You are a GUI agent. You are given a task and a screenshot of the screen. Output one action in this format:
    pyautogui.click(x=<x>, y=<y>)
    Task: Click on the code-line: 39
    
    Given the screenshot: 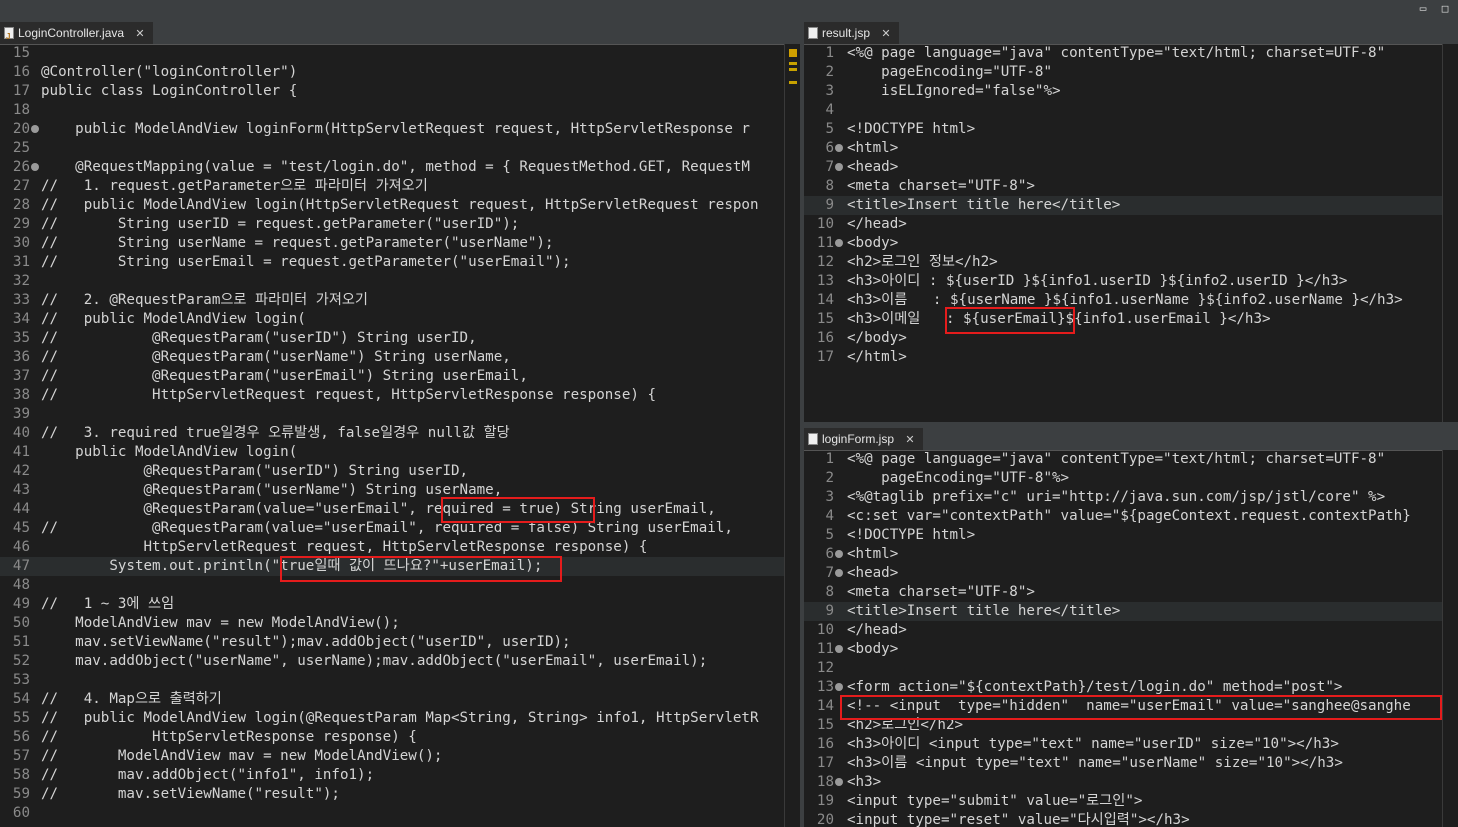 What is the action you would take?
    pyautogui.click(x=400, y=414)
    